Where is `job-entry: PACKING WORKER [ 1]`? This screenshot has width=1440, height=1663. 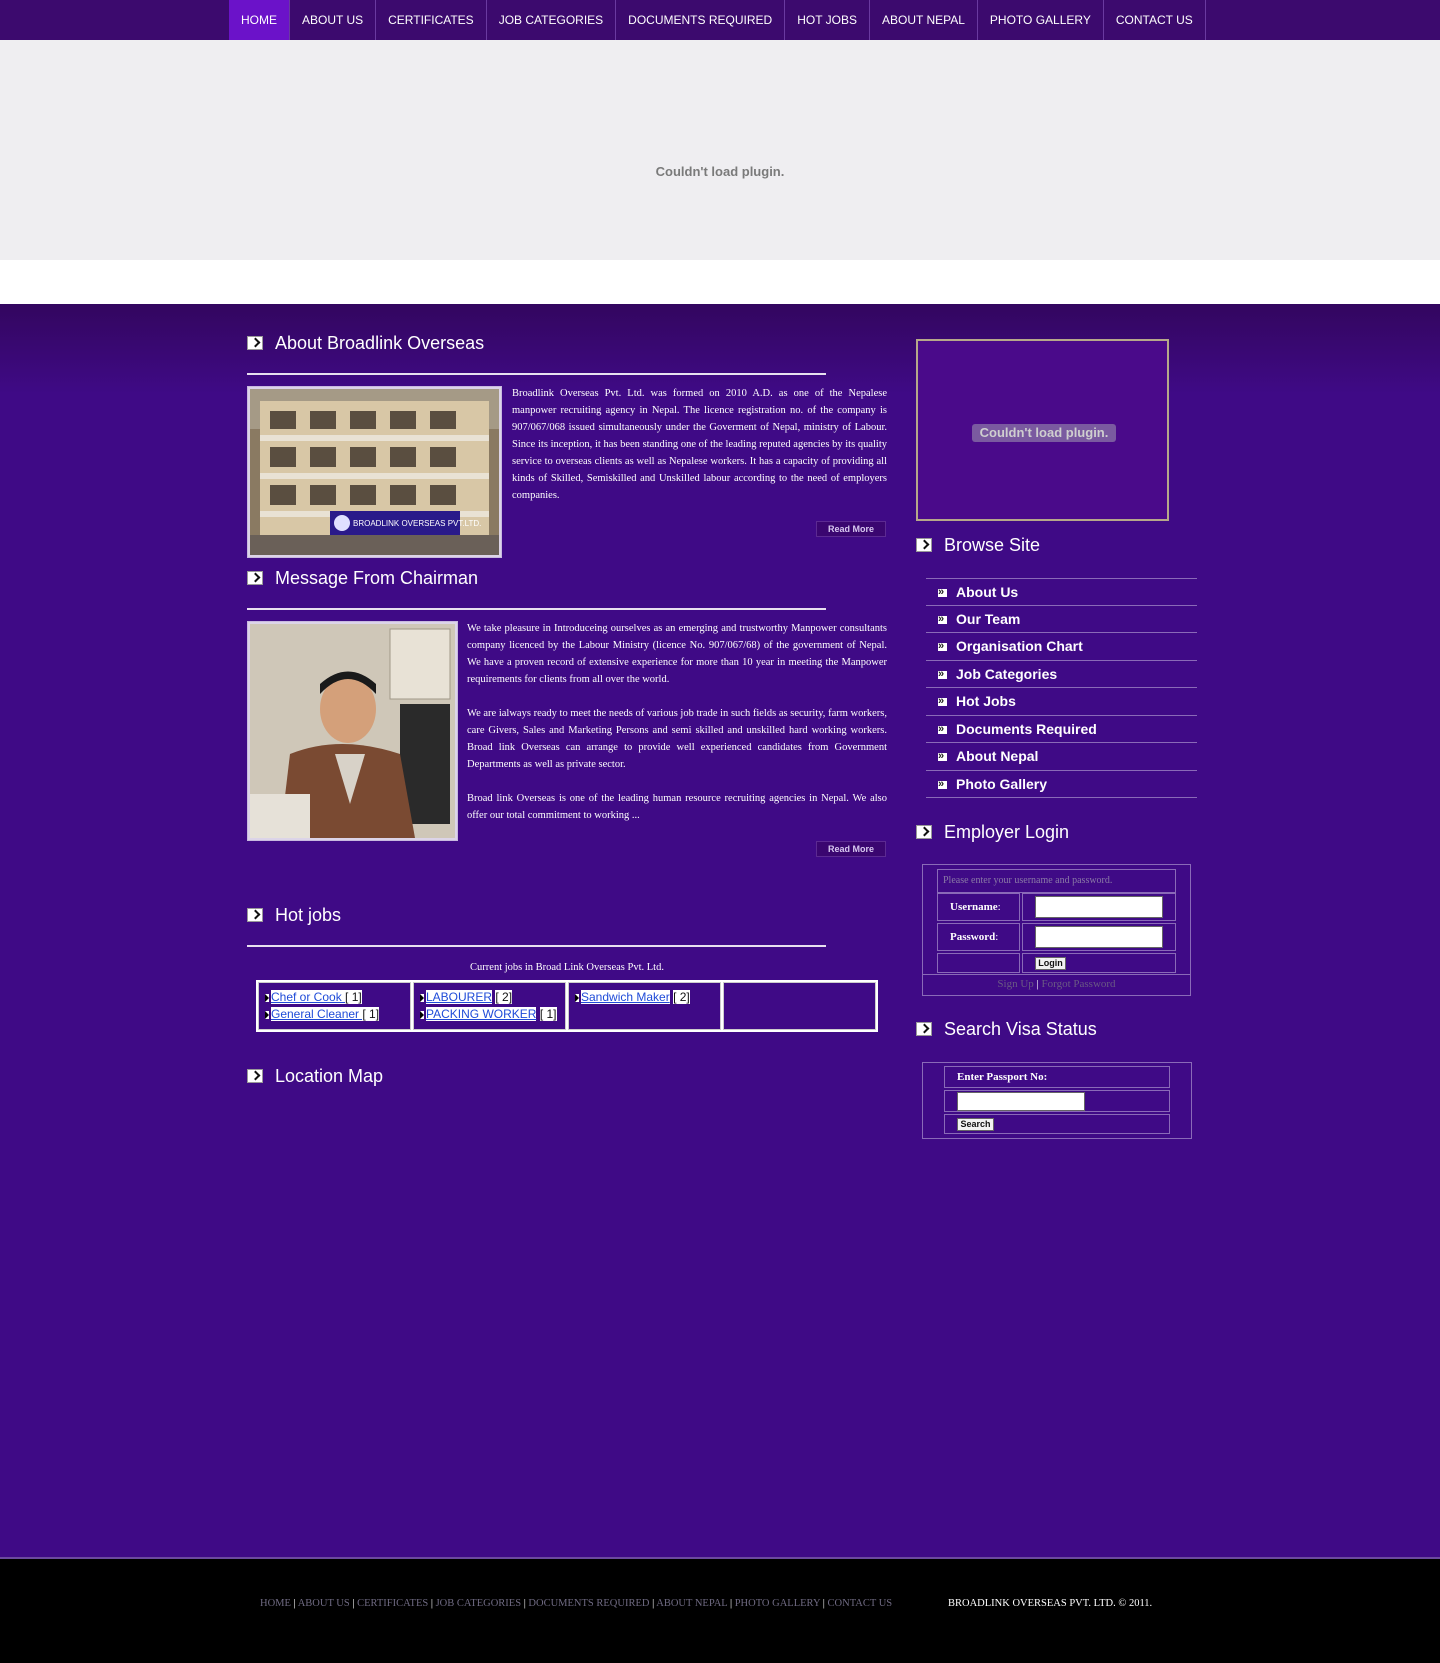 job-entry: PACKING WORKER [ 1] is located at coordinates (489, 1014).